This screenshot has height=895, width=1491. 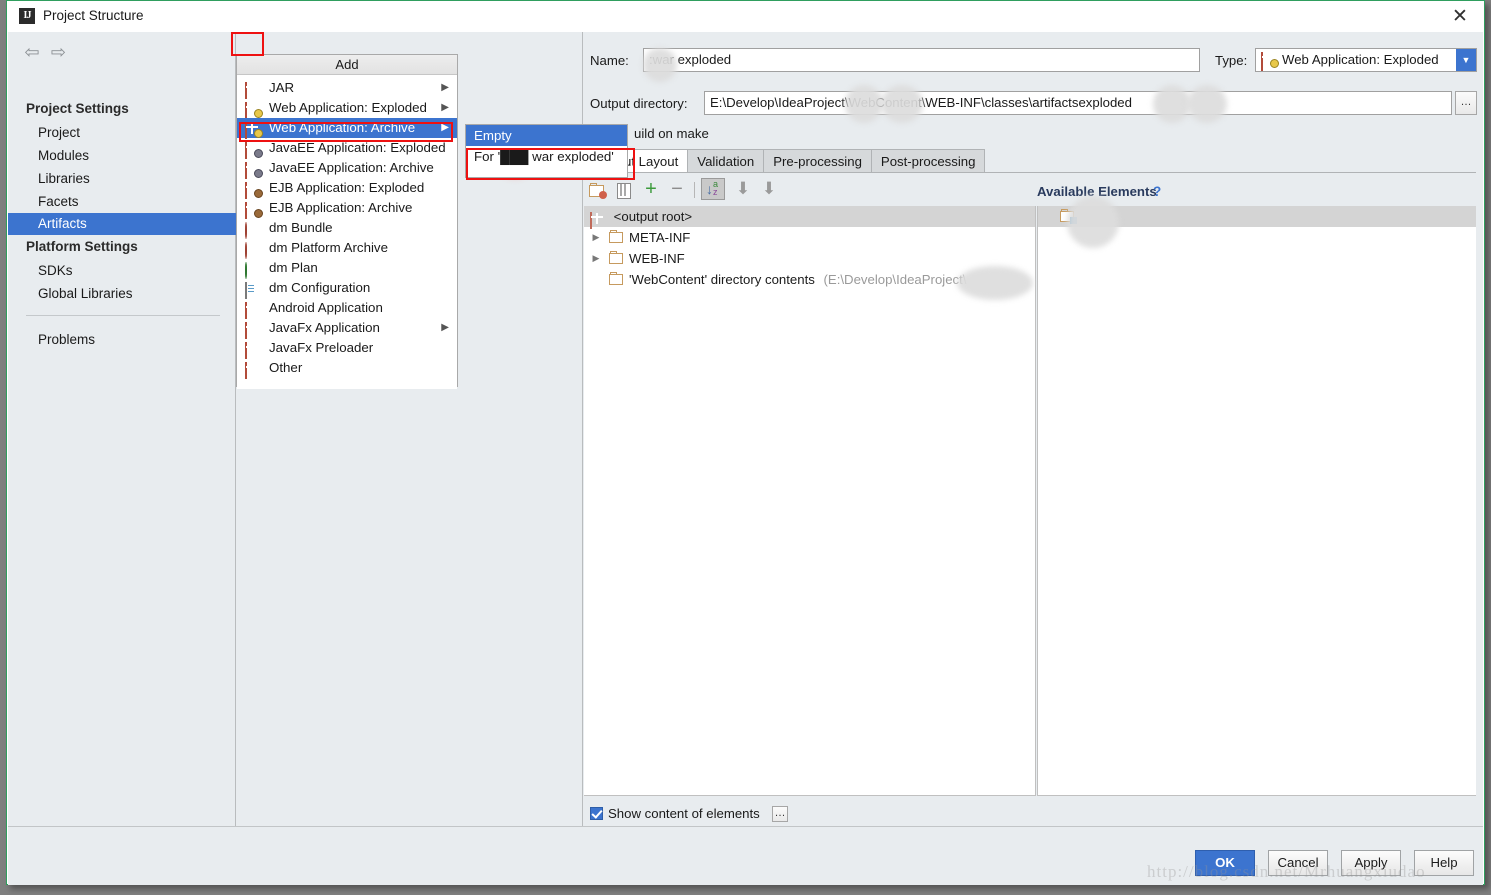 What do you see at coordinates (1371, 863) in the screenshot?
I see `apply-button: Apply` at bounding box center [1371, 863].